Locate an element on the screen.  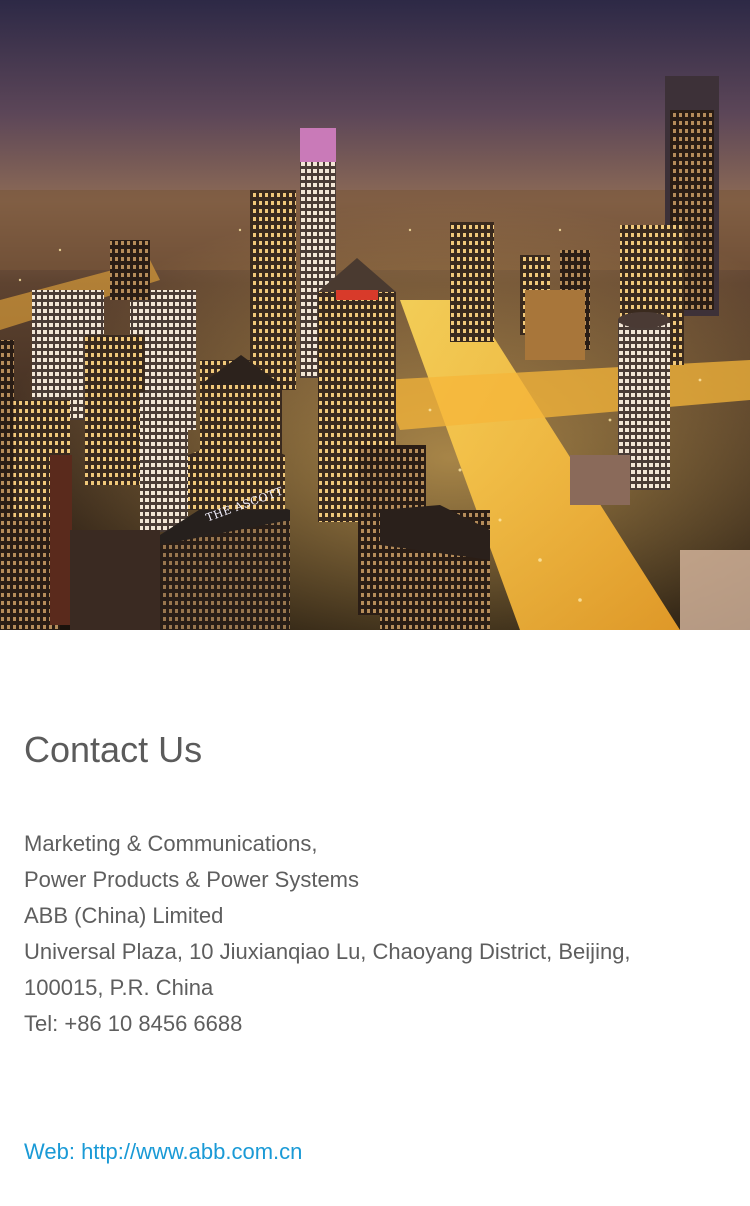
phone-number: Tel: +86 10 8456 6688 is located at coordinates (374, 1024).